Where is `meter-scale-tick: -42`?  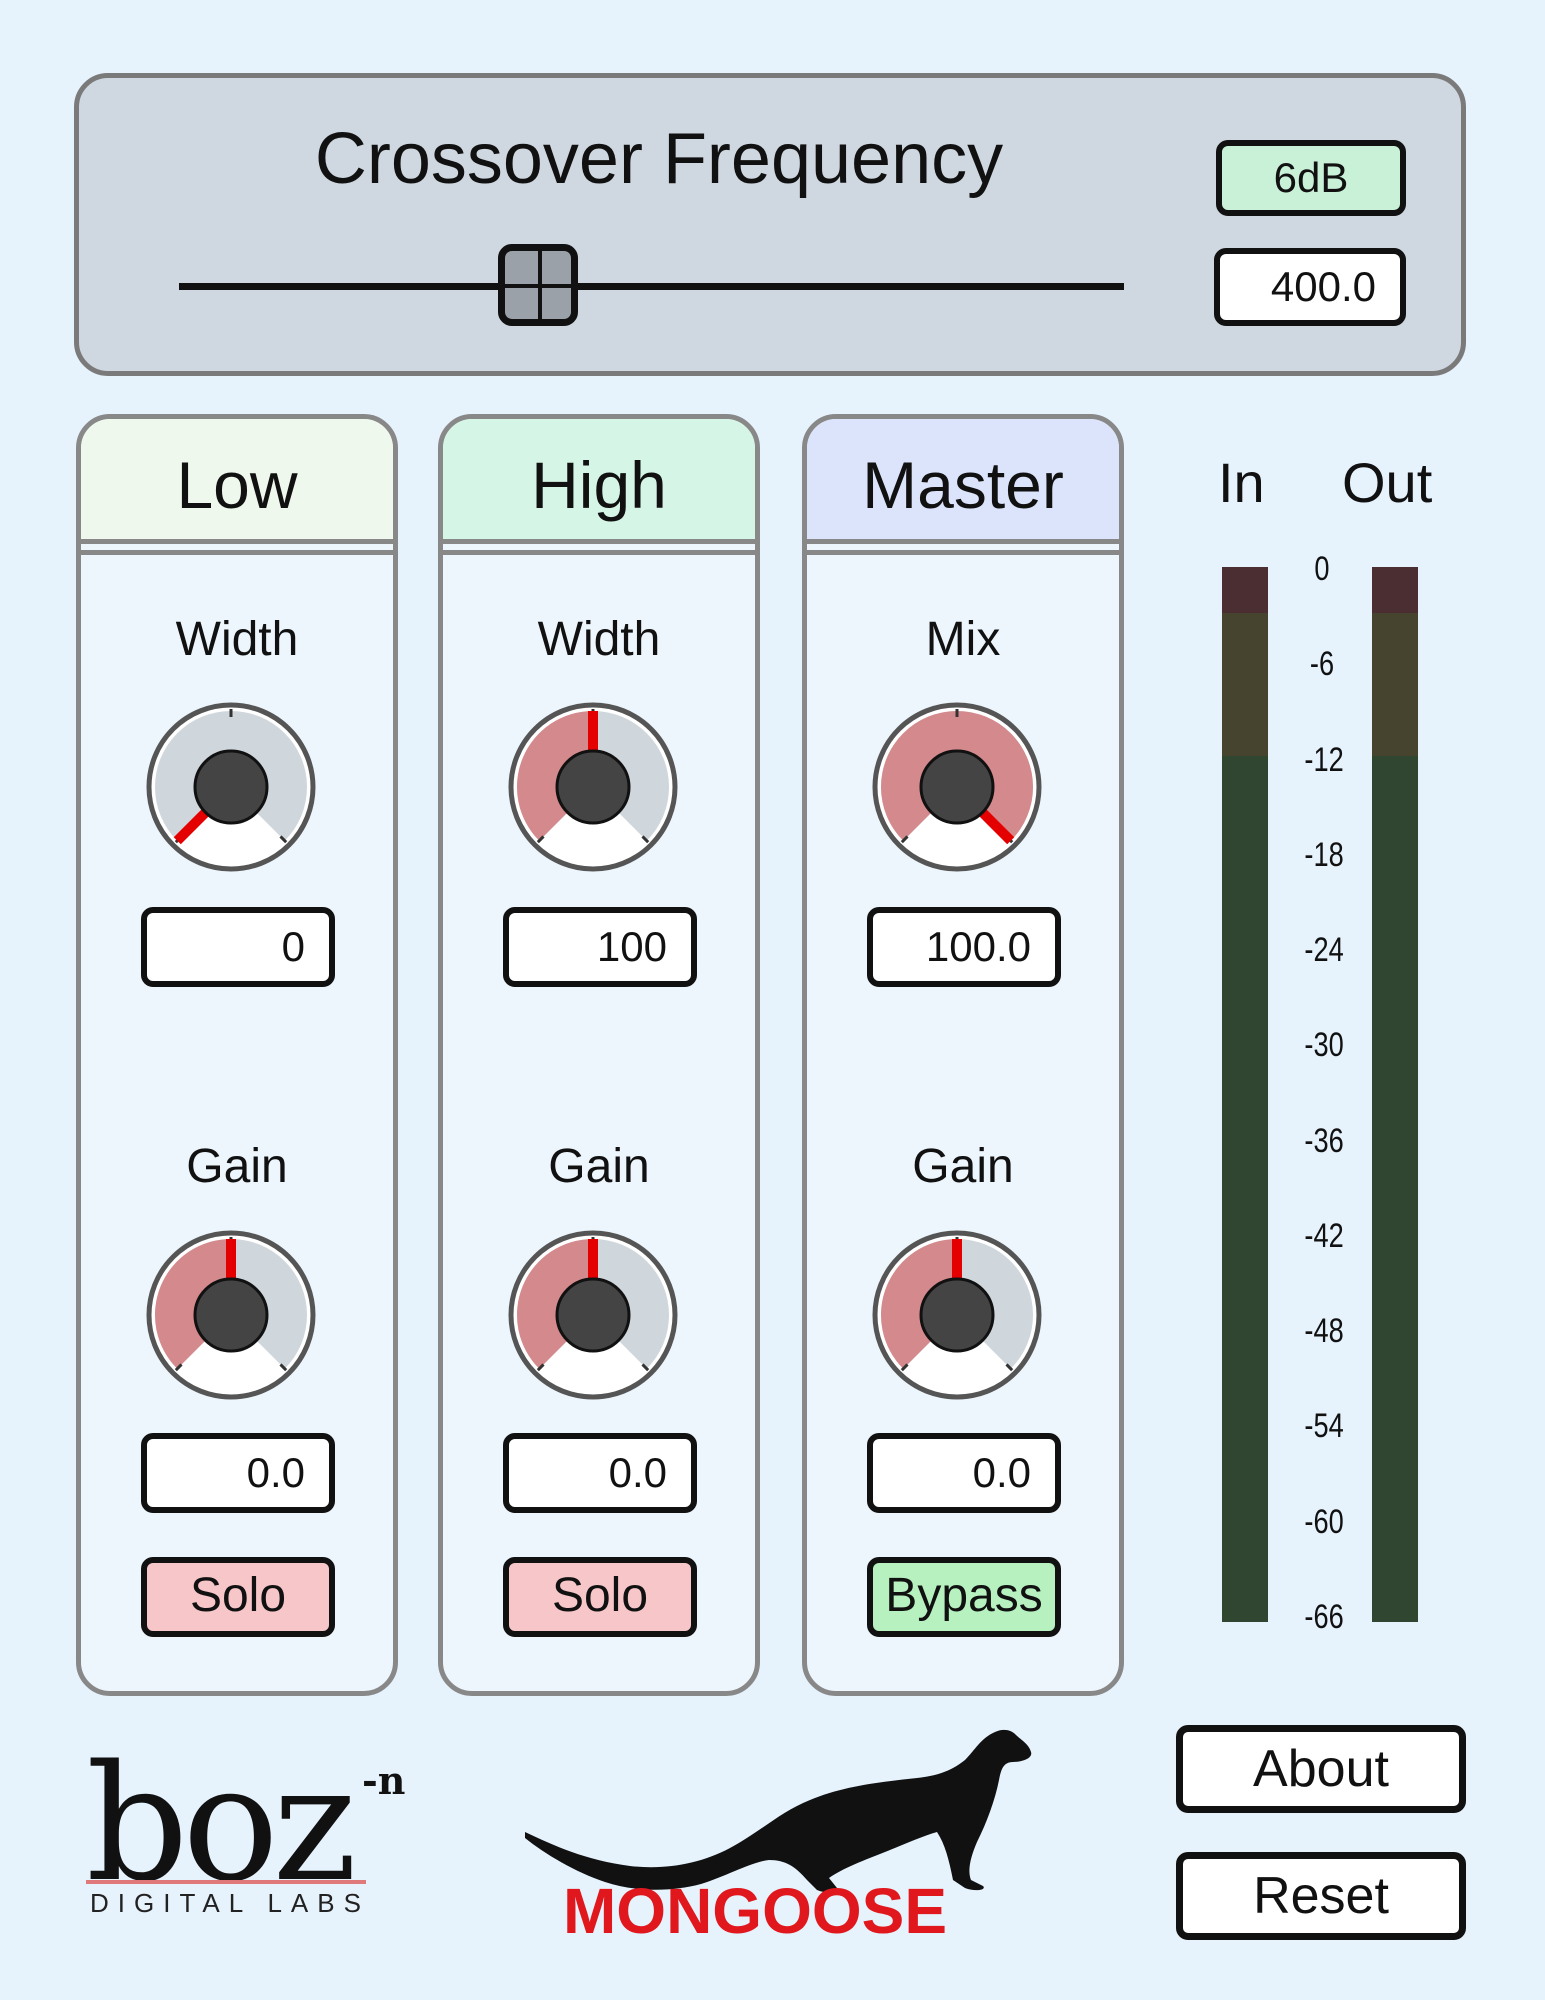 meter-scale-tick: -42 is located at coordinates (1324, 1235).